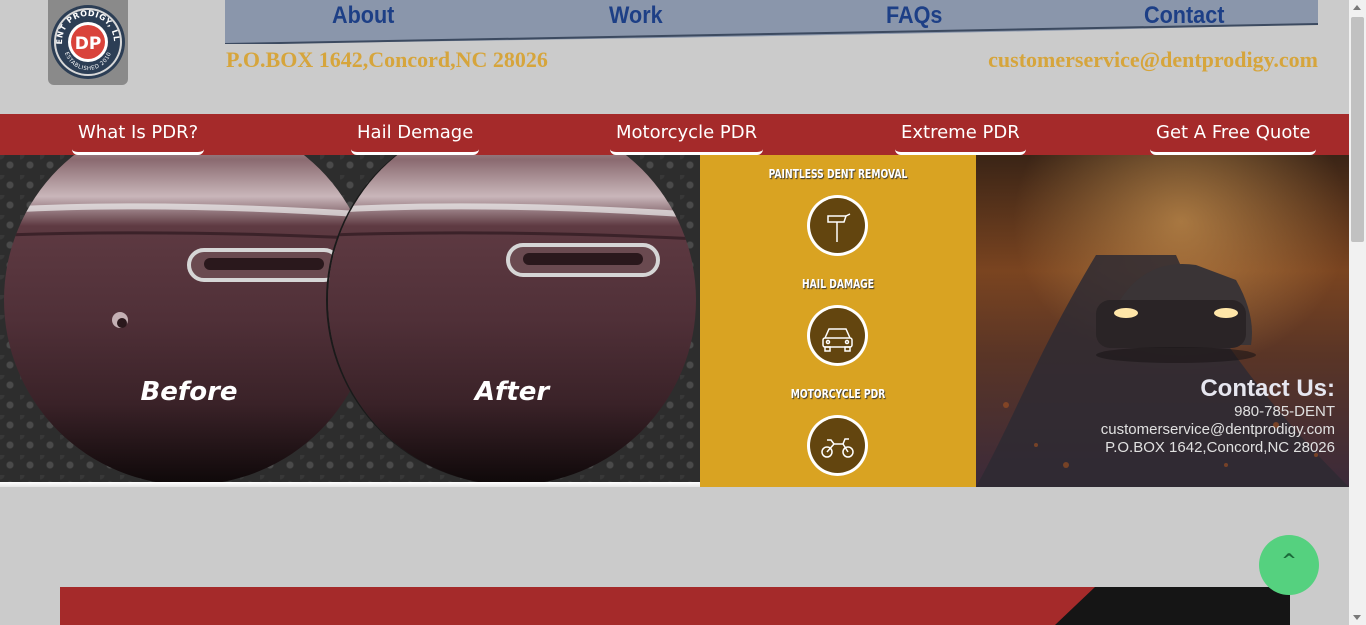  Describe the element at coordinates (1357, 312) in the screenshot. I see `page-scrollbar` at that location.